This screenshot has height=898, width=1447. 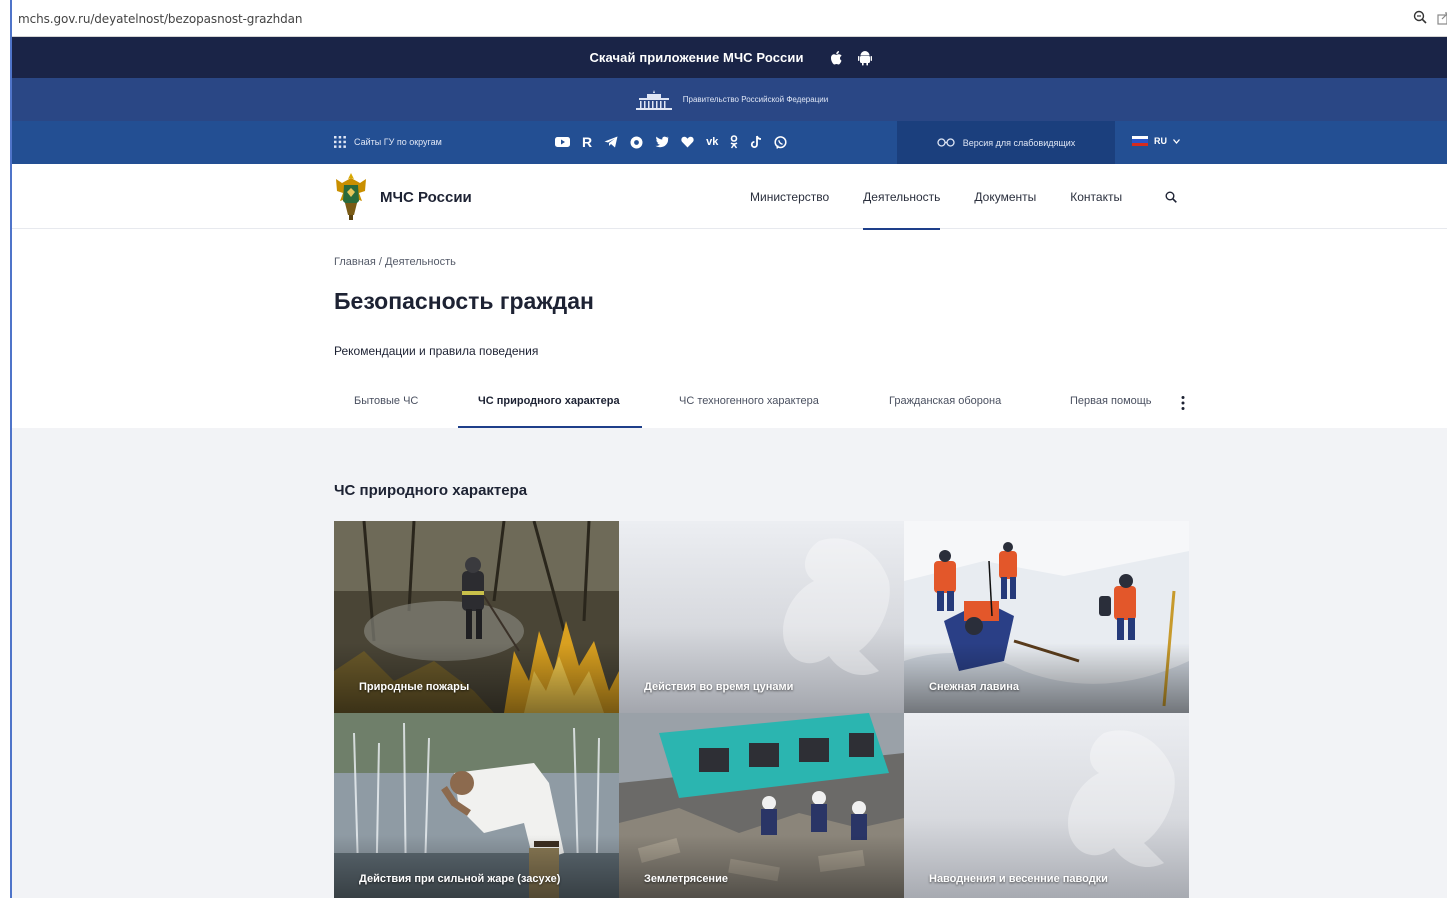 What do you see at coordinates (431, 490) in the screenshot?
I see `section-title: ЧС природного характера` at bounding box center [431, 490].